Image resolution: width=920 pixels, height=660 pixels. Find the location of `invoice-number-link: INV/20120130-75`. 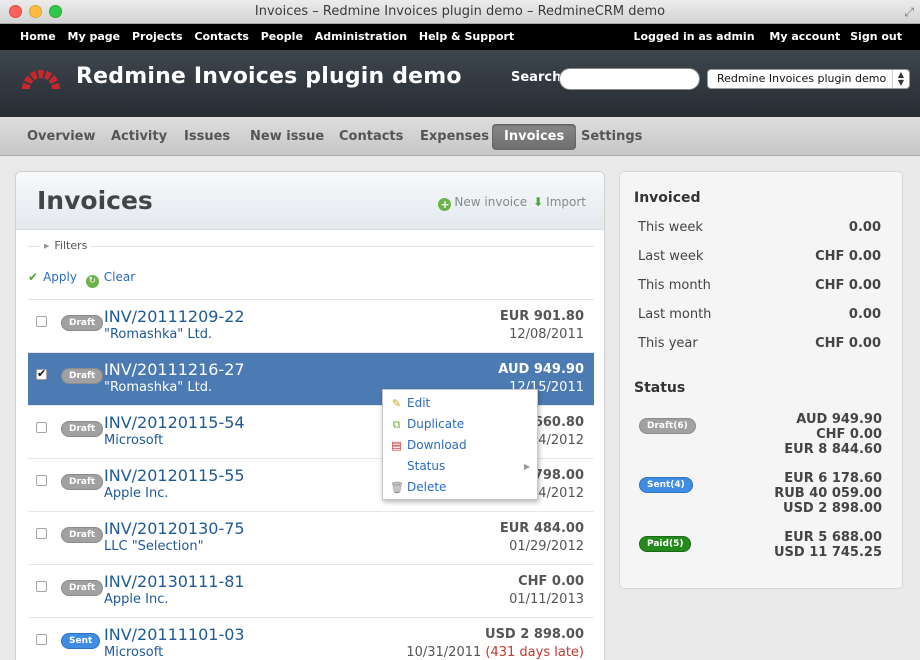

invoice-number-link: INV/20120130-75 is located at coordinates (174, 528).